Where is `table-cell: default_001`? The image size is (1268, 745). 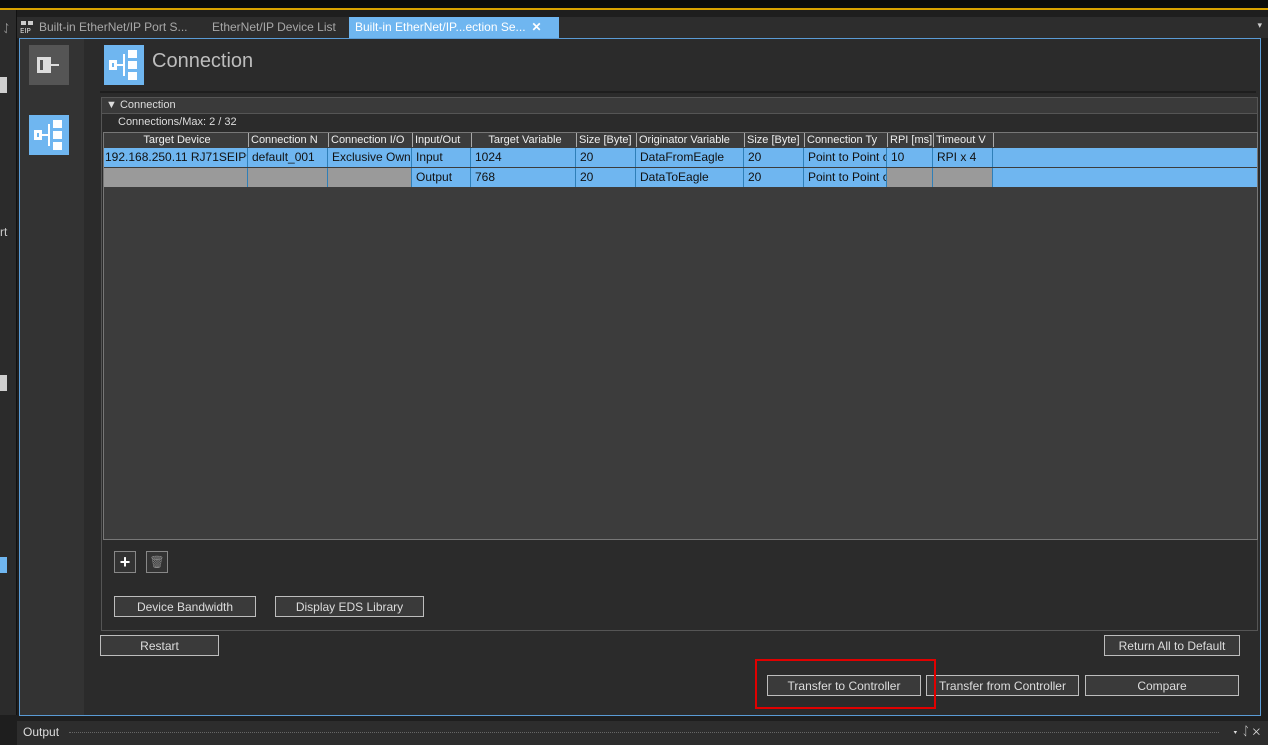 table-cell: default_001 is located at coordinates (288, 157).